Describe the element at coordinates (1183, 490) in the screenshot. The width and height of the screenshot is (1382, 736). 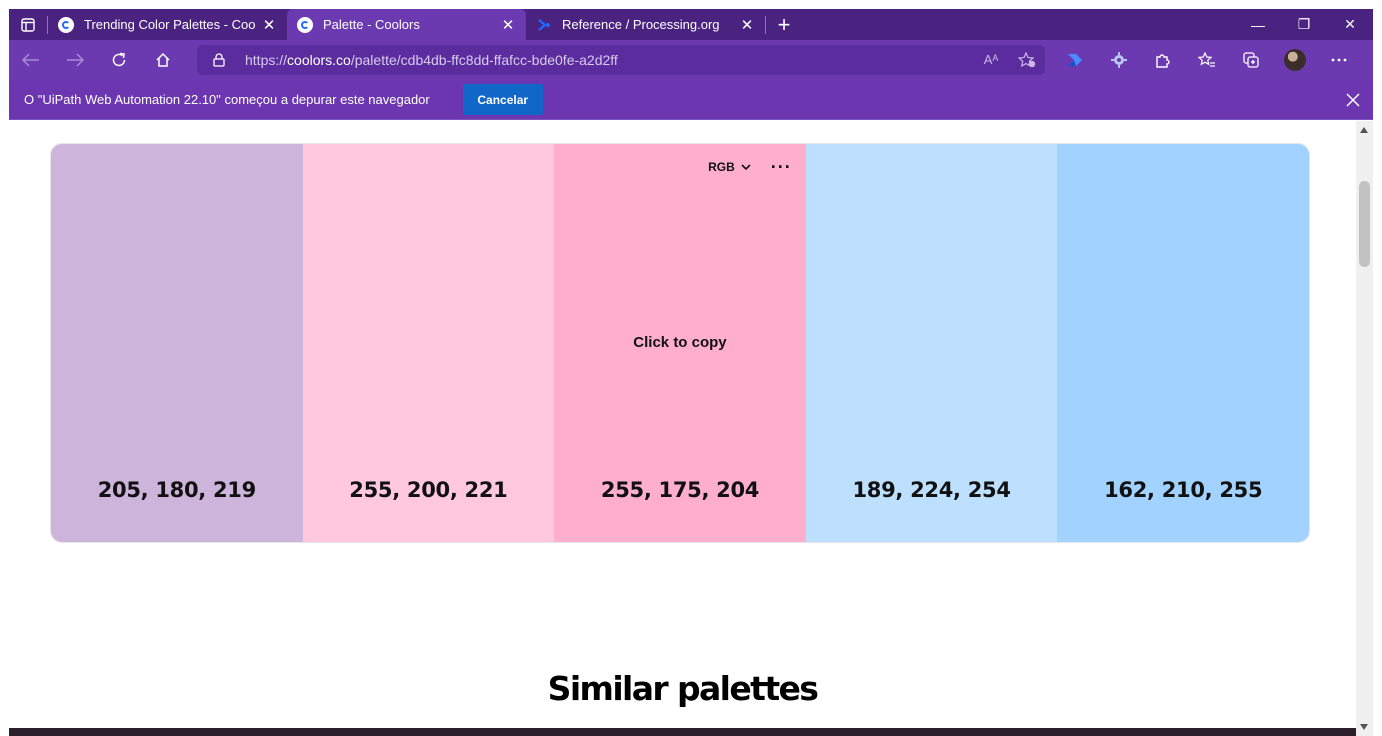
I see `swatch-rgb-value: 162, 210, 255` at that location.